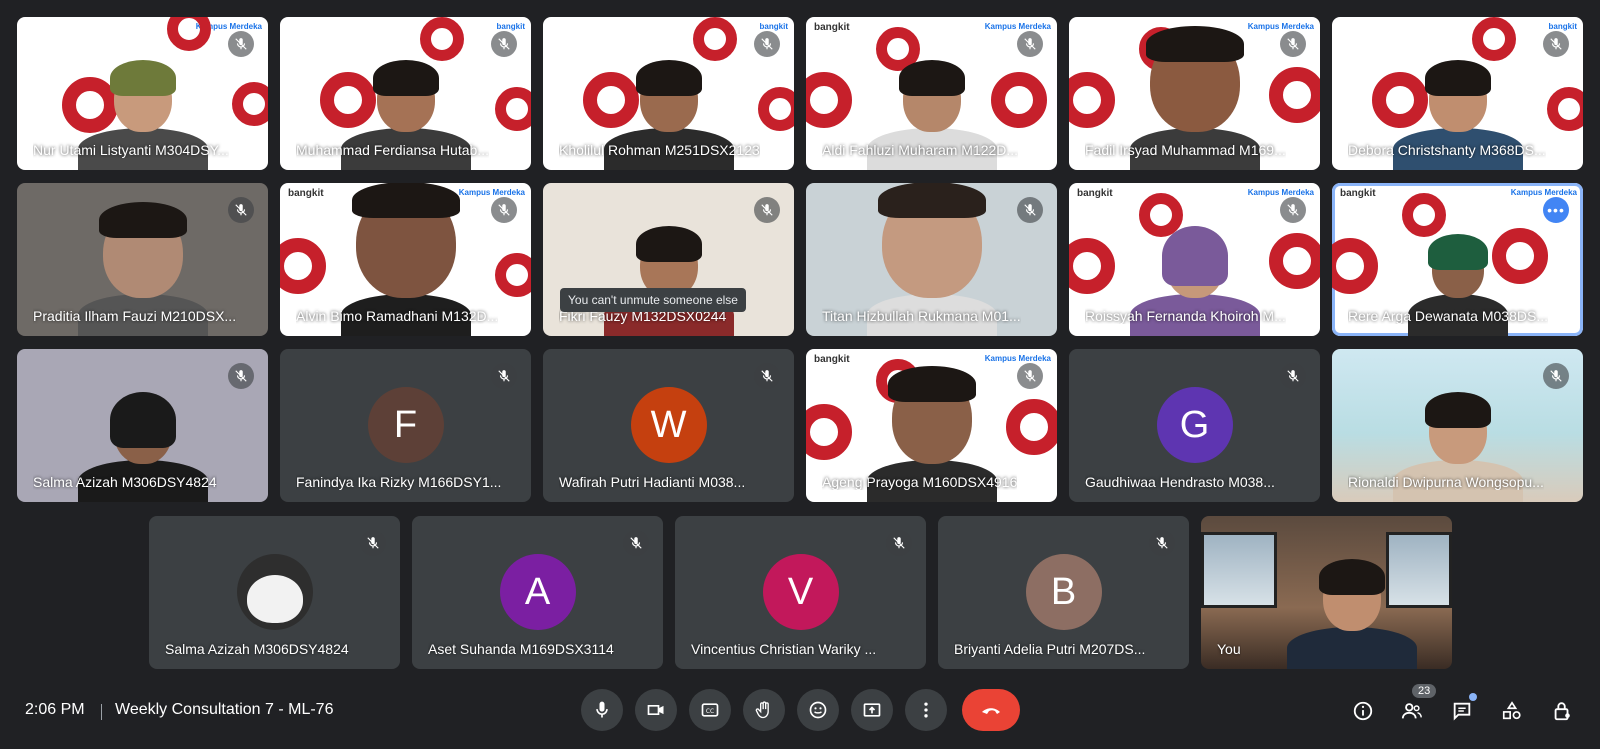 The image size is (1600, 749). I want to click on more-vert-icon, so click(926, 710).